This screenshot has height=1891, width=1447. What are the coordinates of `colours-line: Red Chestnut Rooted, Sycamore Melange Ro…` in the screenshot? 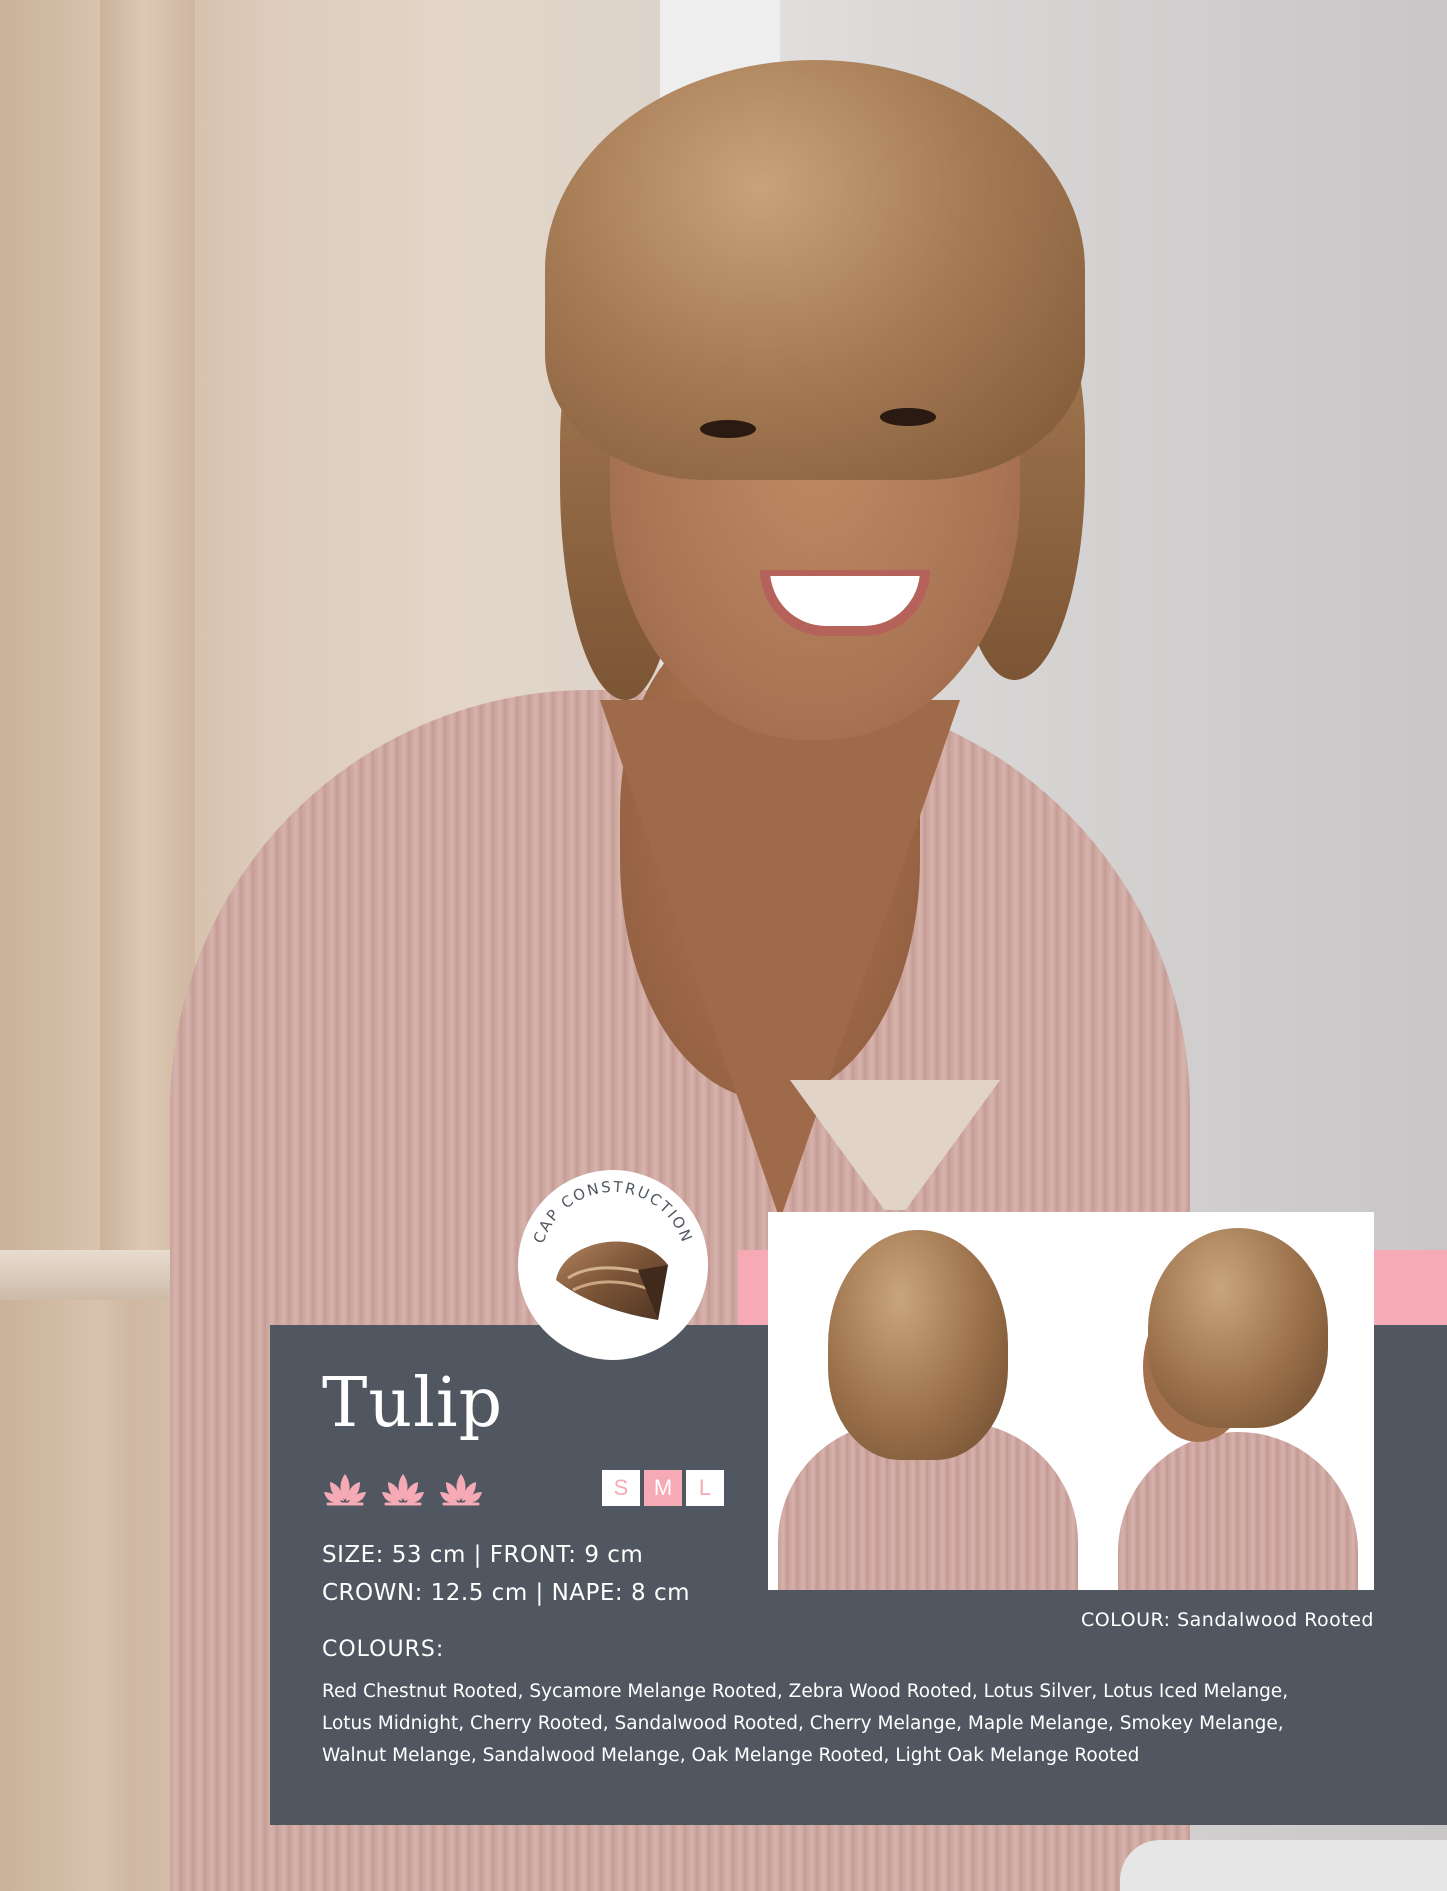 It's located at (805, 1691).